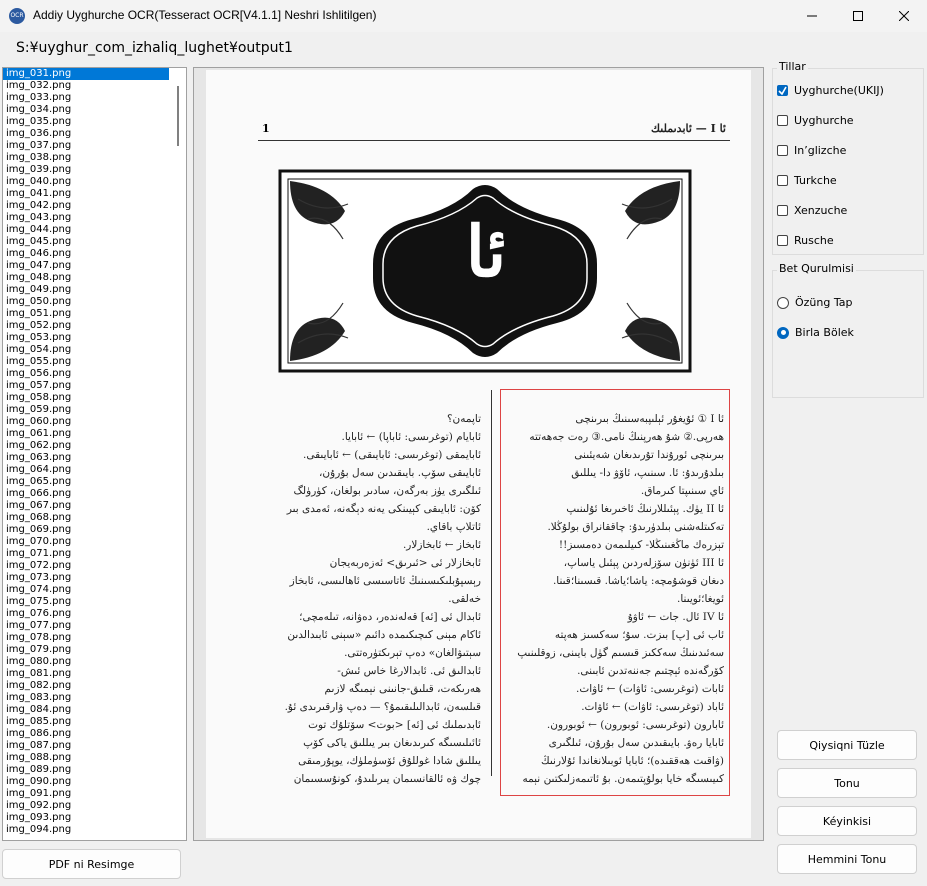 This screenshot has width=927, height=886. Describe the element at coordinates (86, 446) in the screenshot. I see `file-list-item: img_062.png` at that location.